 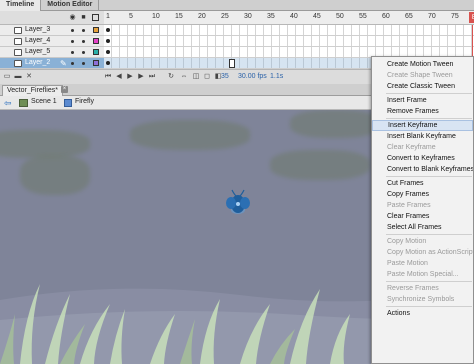 What do you see at coordinates (422, 158) in the screenshot?
I see `menu-item-convert-to-keyframes: Convert to Keyframes` at bounding box center [422, 158].